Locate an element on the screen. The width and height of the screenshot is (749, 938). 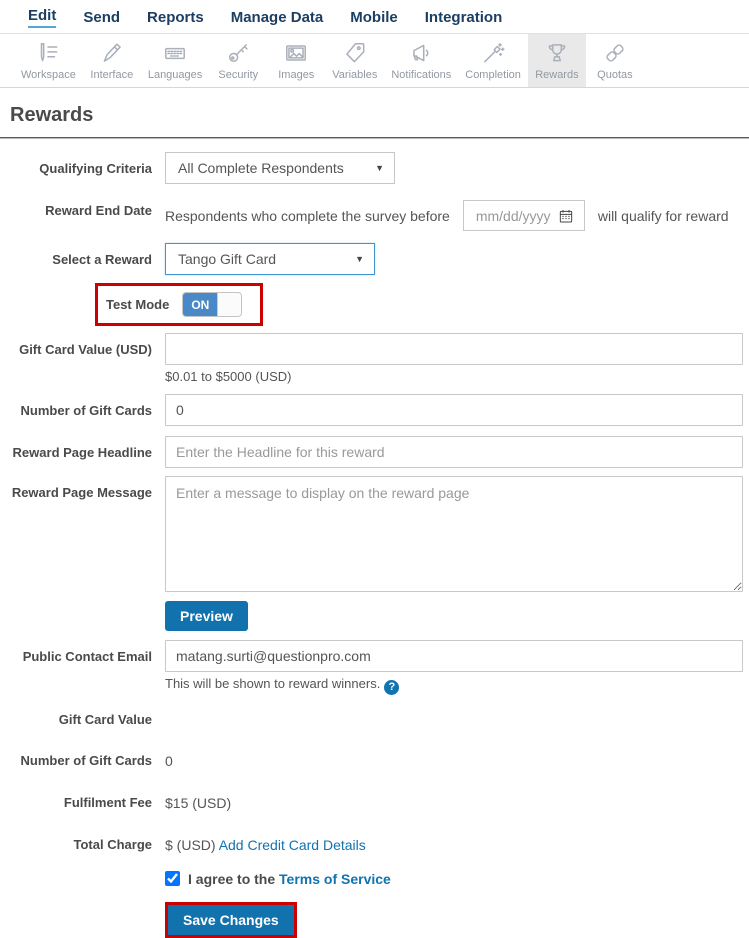
reward-page-headline-label: Reward Page Headline is located at coordinates (82, 452).